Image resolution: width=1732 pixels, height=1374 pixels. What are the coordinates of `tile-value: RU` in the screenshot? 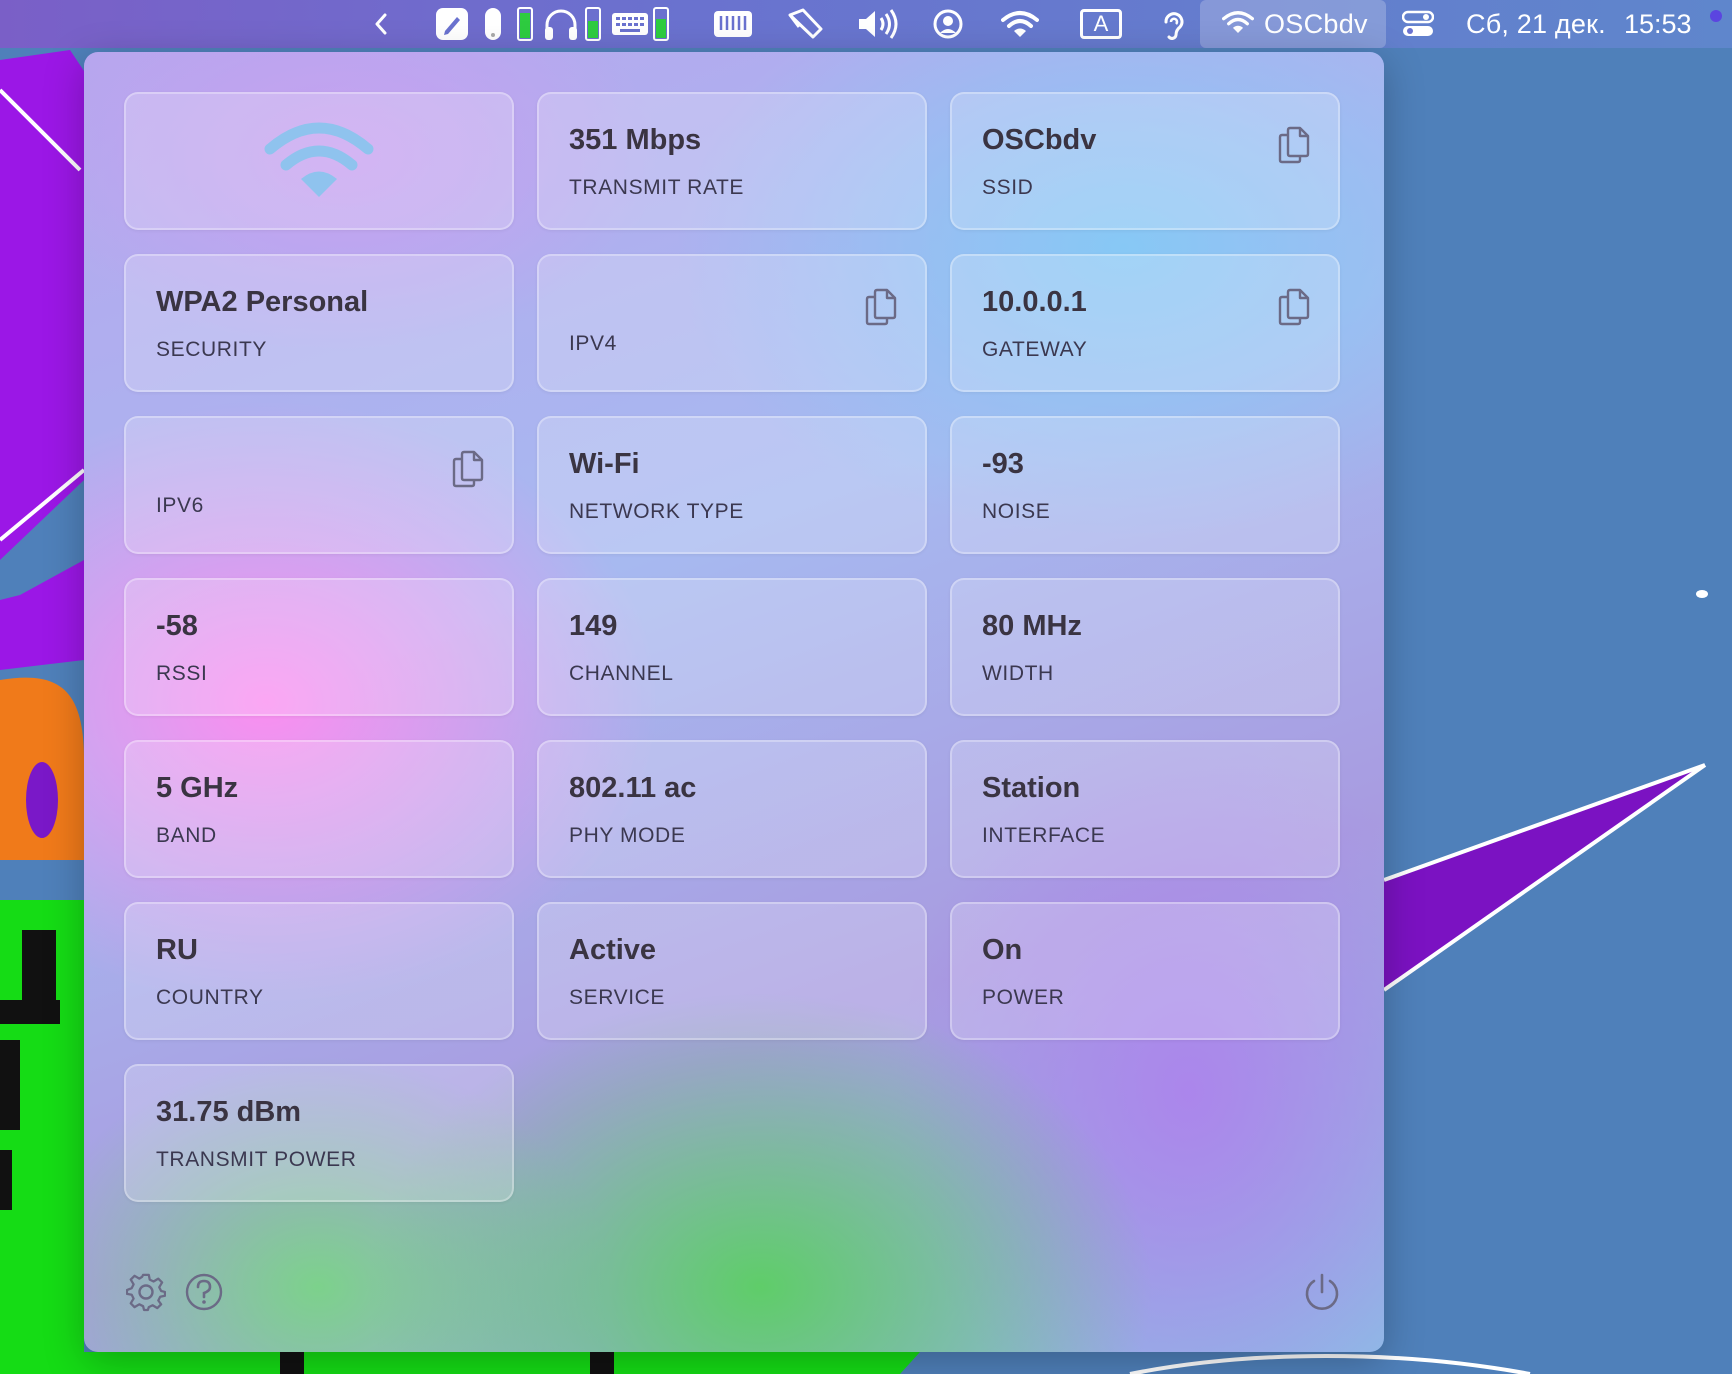 It's located at (177, 950).